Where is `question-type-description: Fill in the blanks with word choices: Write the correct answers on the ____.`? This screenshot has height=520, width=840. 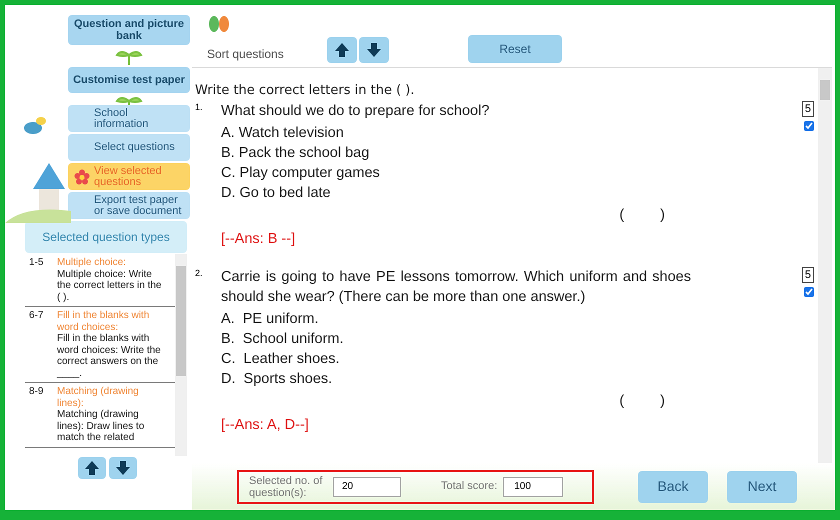 question-type-description: Fill in the blanks with word choices: Write the correct answers on the ____. is located at coordinates (109, 356).